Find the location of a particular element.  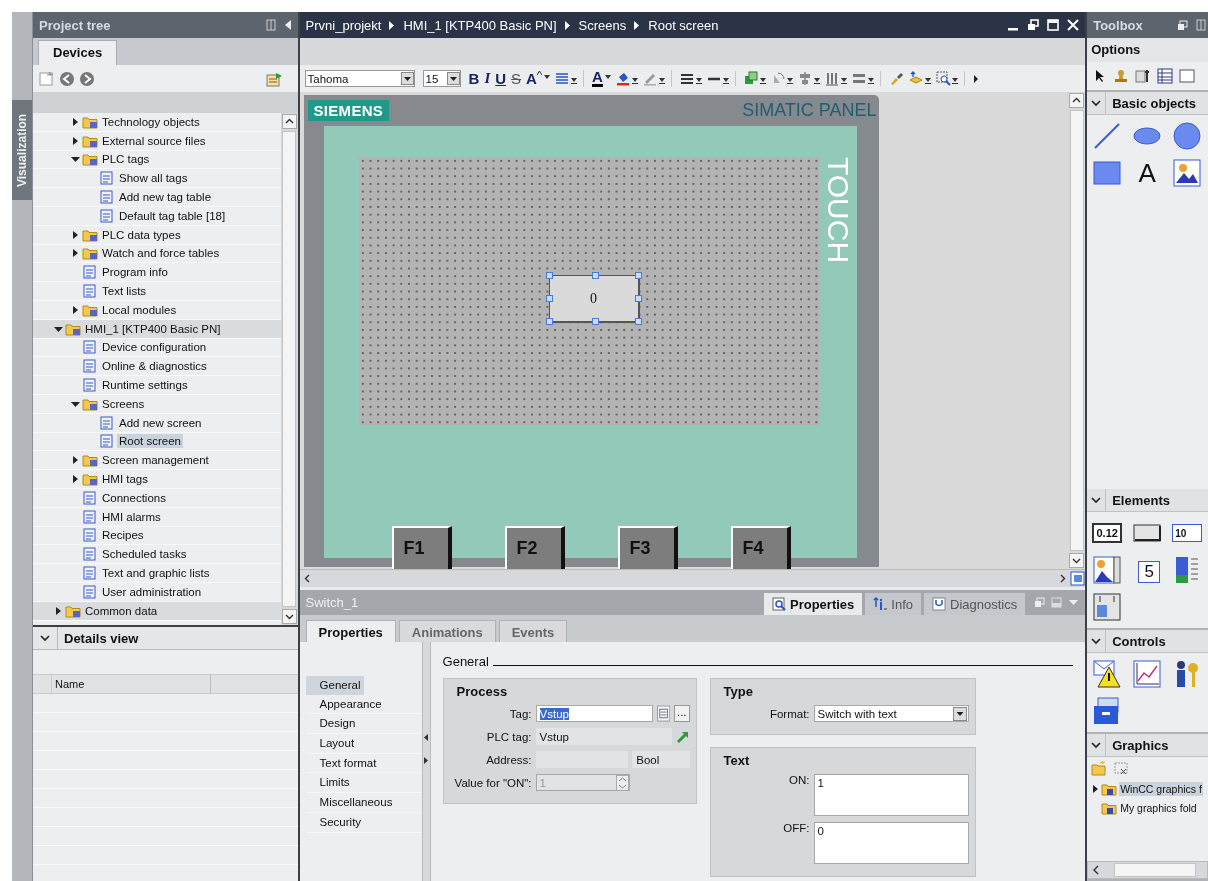

float-icon is located at coordinates (1033, 25).